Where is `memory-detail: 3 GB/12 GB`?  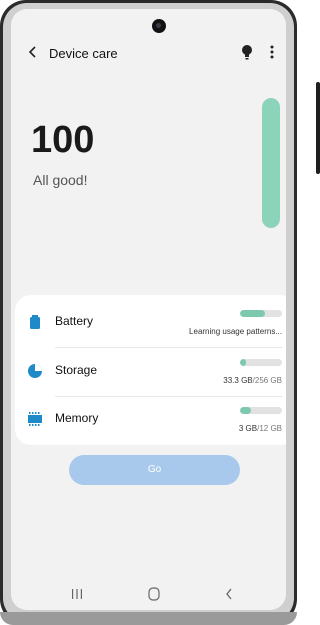 memory-detail: 3 GB/12 GB is located at coordinates (260, 428).